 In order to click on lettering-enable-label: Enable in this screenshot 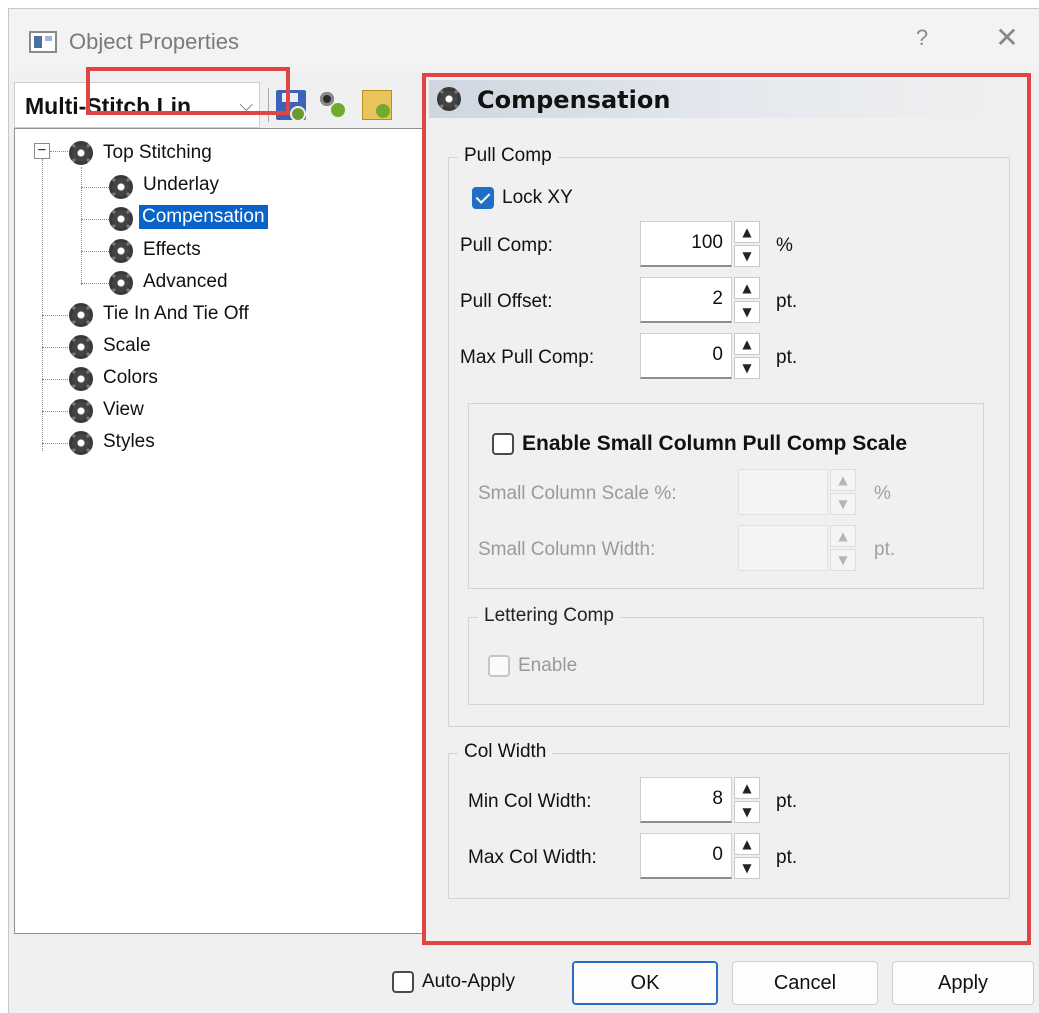, I will do `click(548, 665)`.